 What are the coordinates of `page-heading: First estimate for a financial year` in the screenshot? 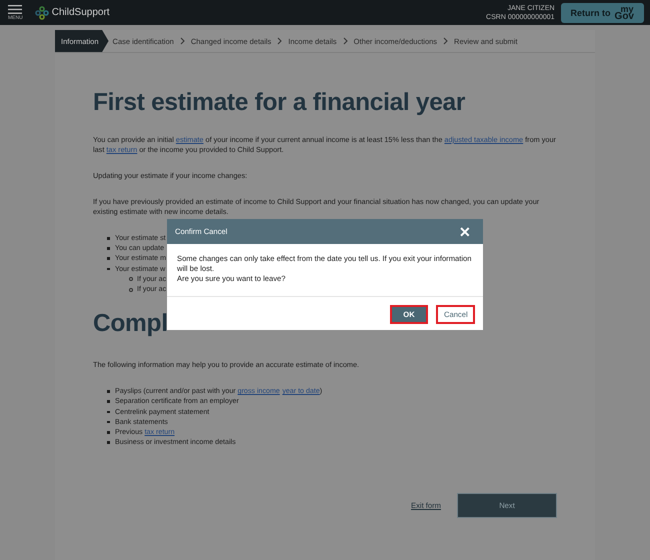 It's located at (279, 103).